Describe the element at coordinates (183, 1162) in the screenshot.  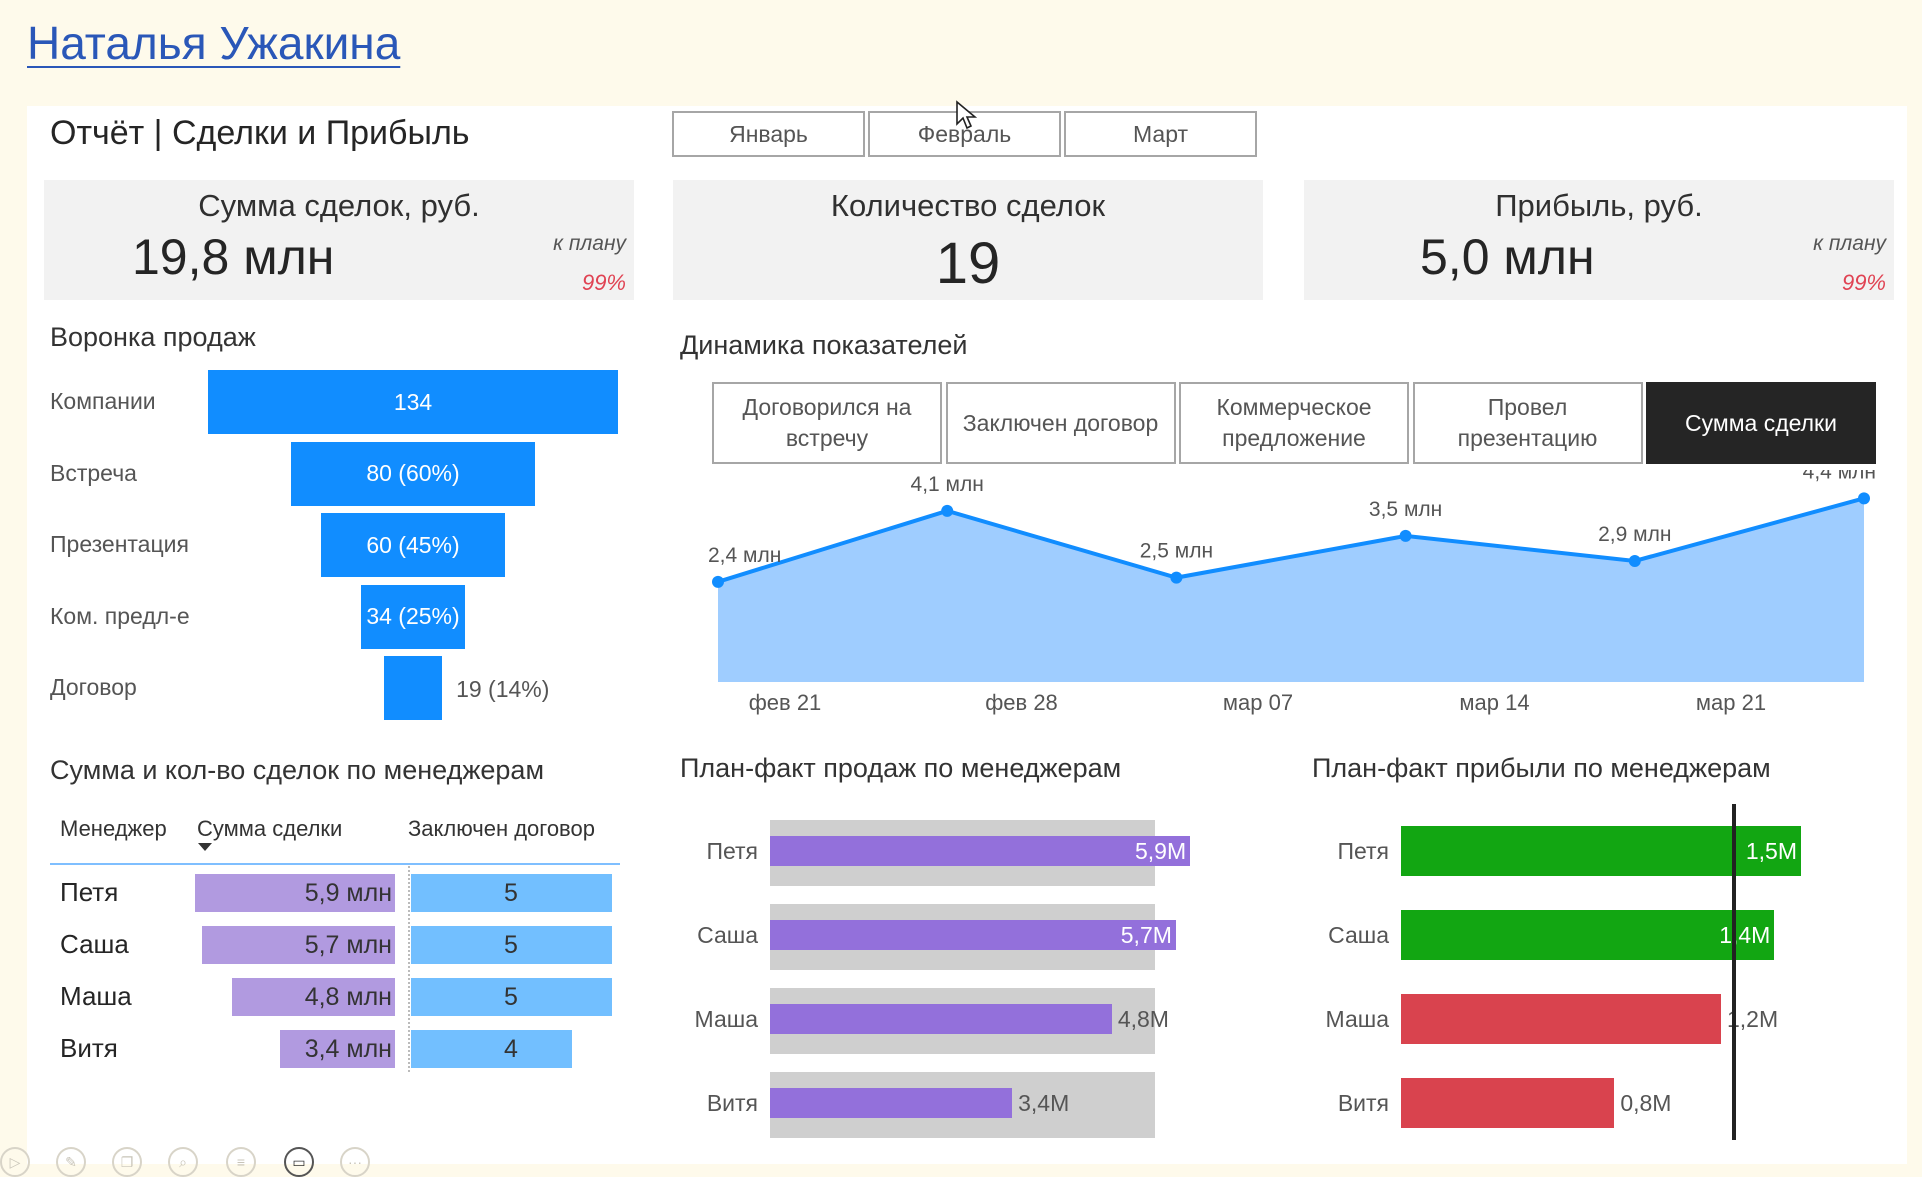
I see `zoom-icon: ⌕` at that location.